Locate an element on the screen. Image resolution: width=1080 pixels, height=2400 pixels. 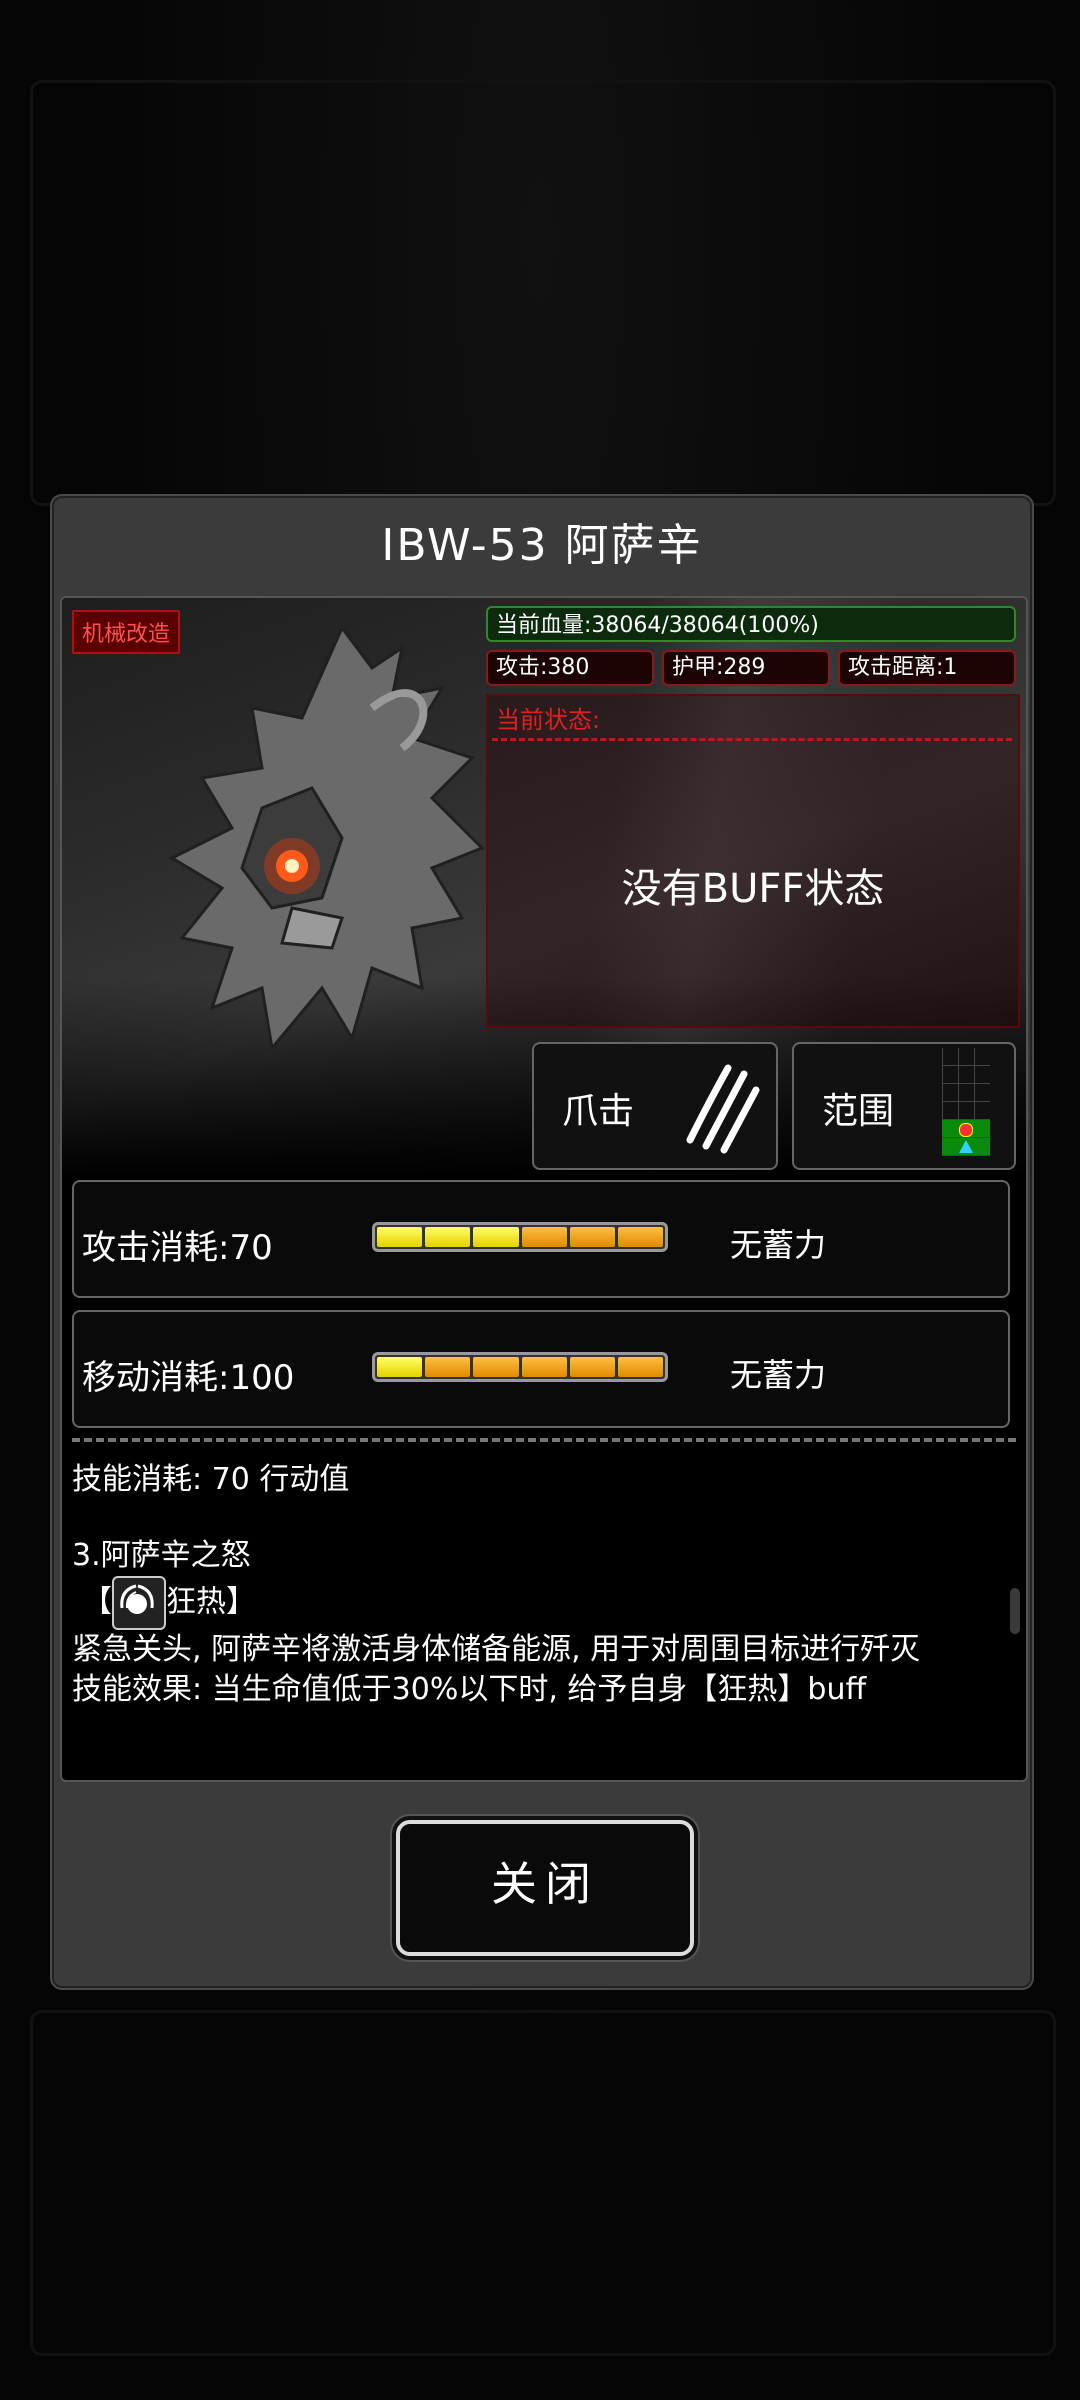
status-label: 当前状态: is located at coordinates (548, 720).